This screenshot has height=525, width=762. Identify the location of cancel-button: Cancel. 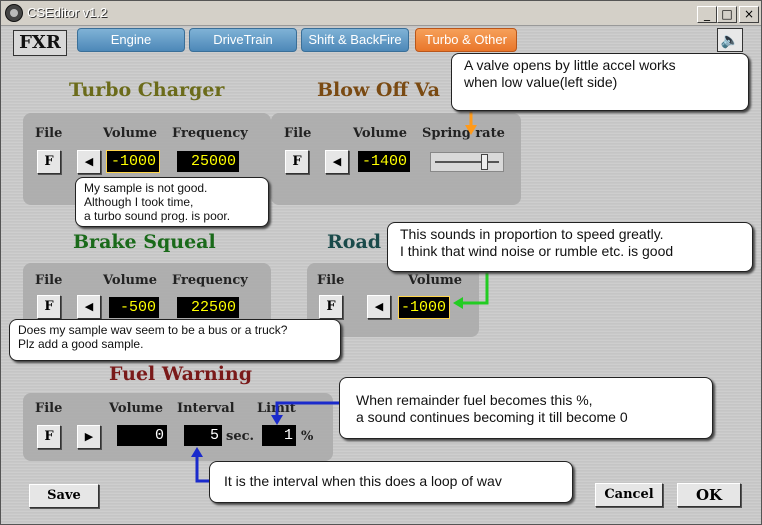
(629, 495).